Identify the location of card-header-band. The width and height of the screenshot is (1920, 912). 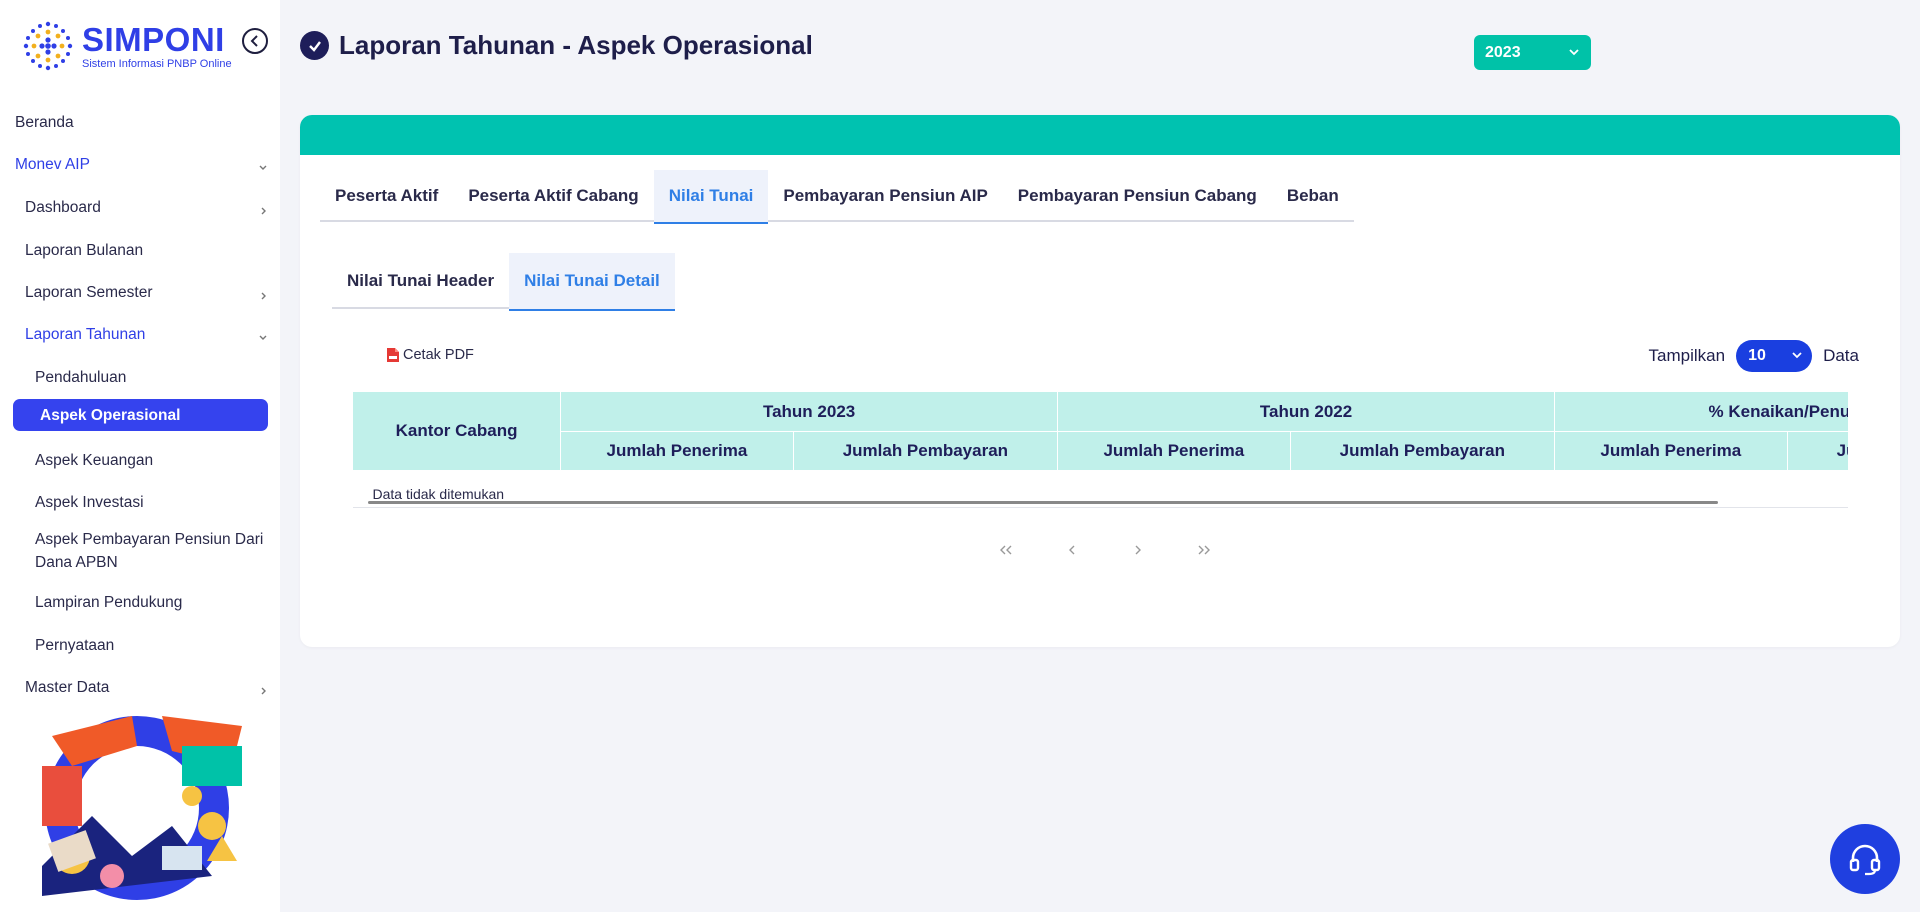
(1100, 135).